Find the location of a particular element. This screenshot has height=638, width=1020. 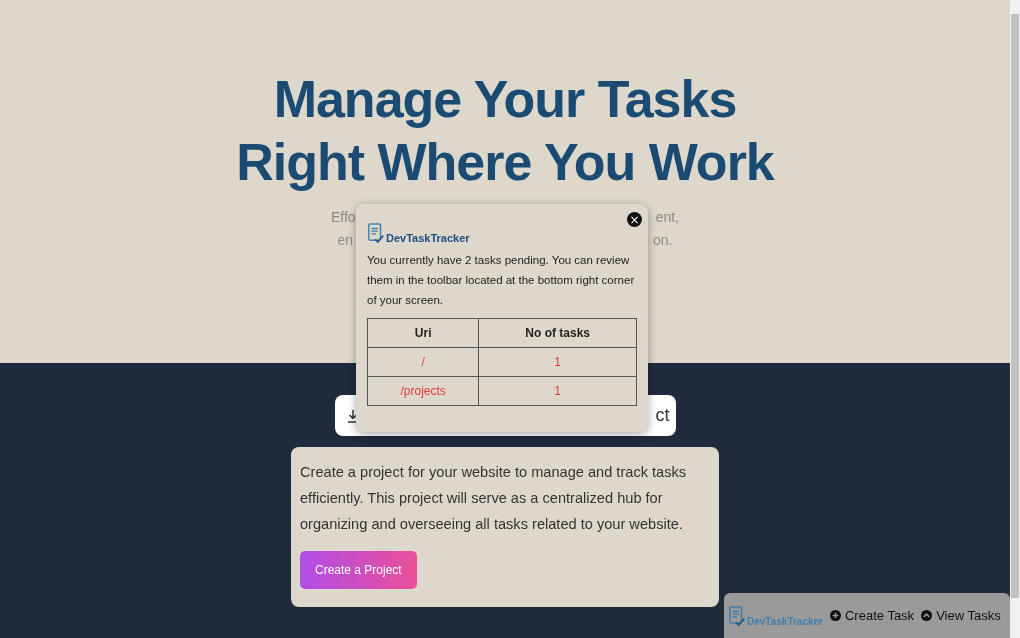

plus-circle-icon is located at coordinates (835, 615).